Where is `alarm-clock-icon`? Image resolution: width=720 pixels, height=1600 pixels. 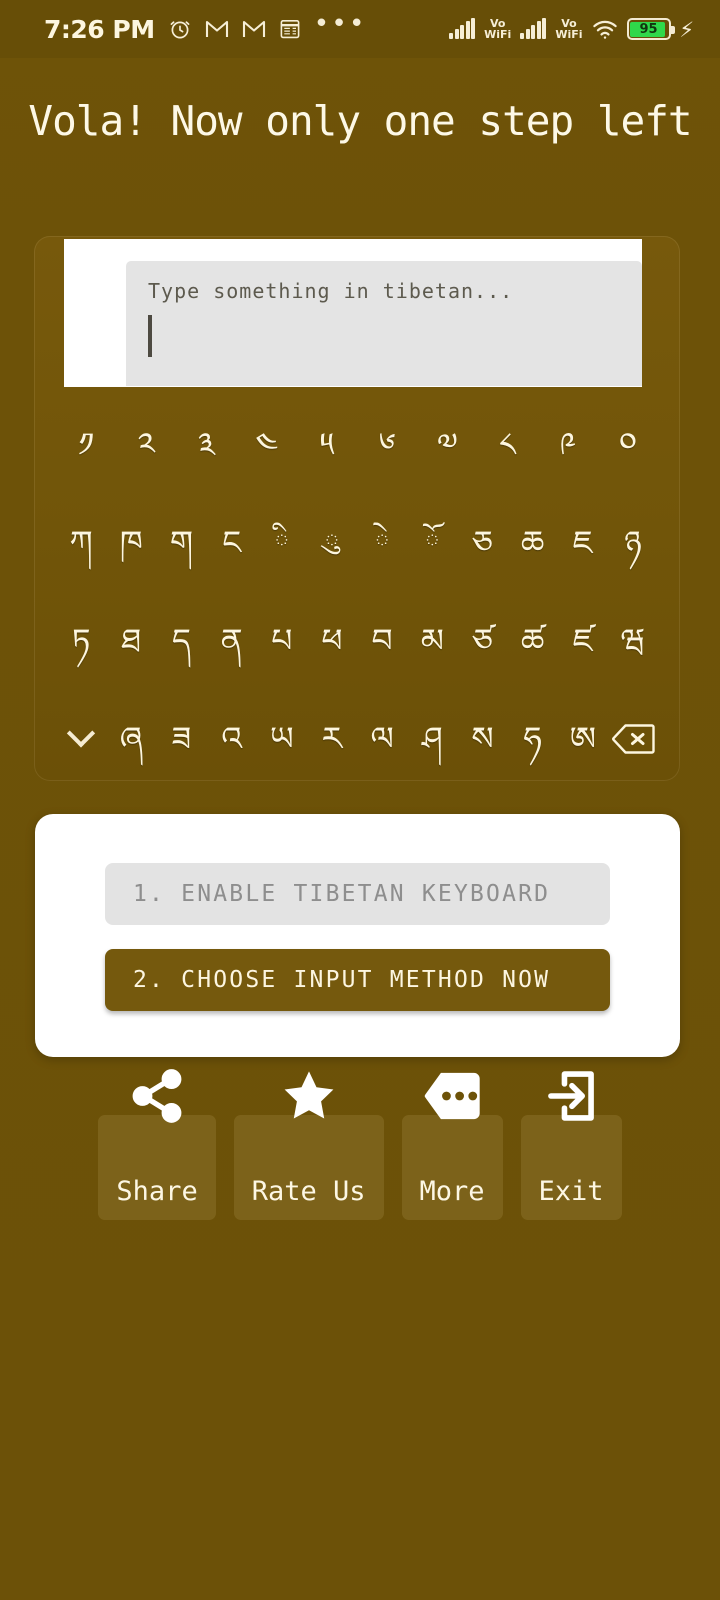 alarm-clock-icon is located at coordinates (180, 29).